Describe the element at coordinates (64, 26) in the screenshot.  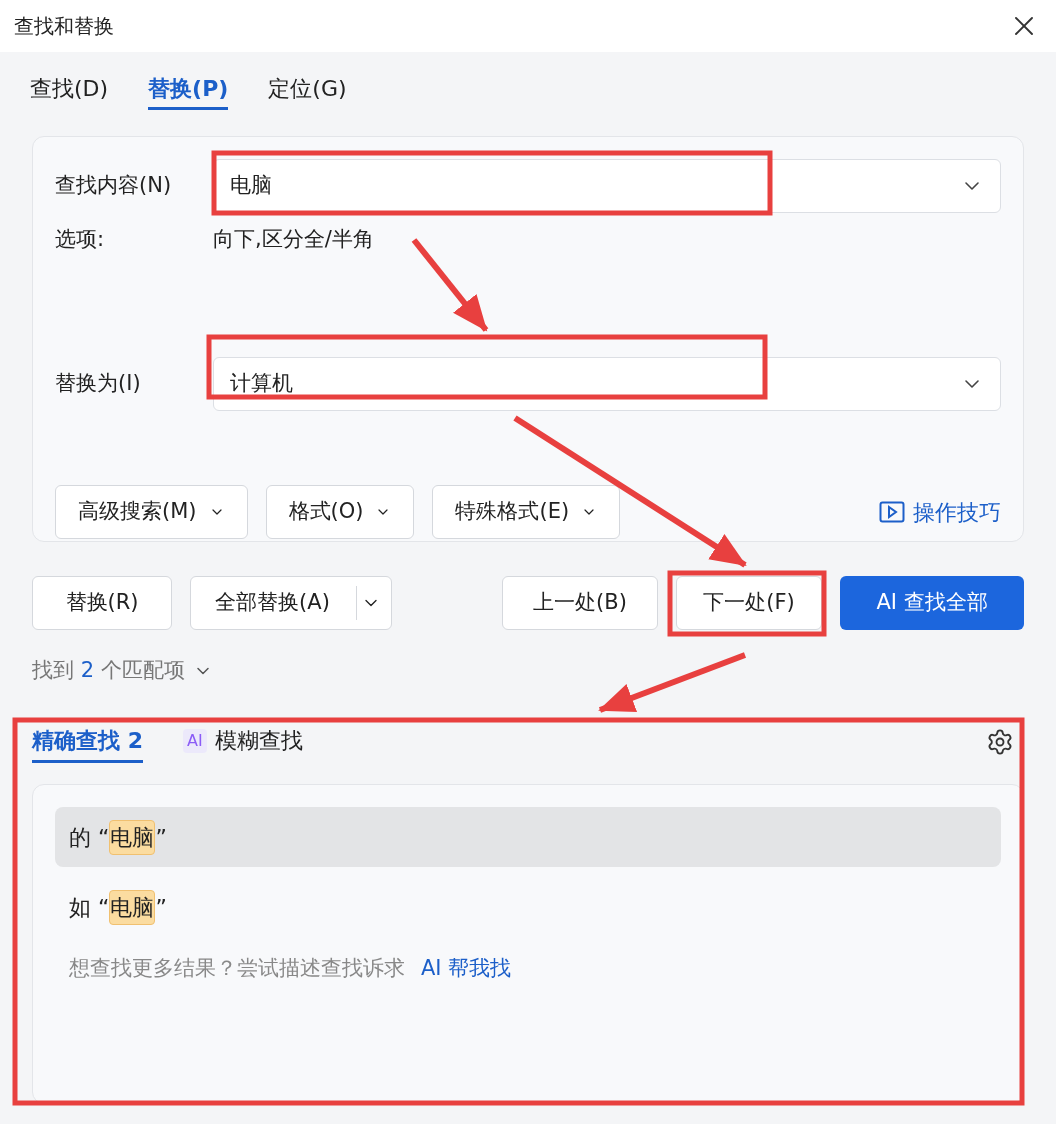
I see `window-title: 查找和替换` at that location.